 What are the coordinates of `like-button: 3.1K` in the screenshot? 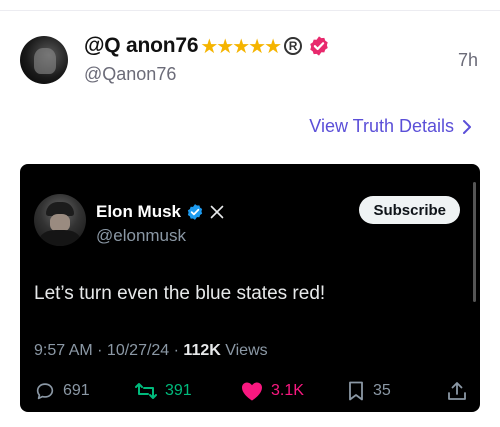 It's located at (272, 391).